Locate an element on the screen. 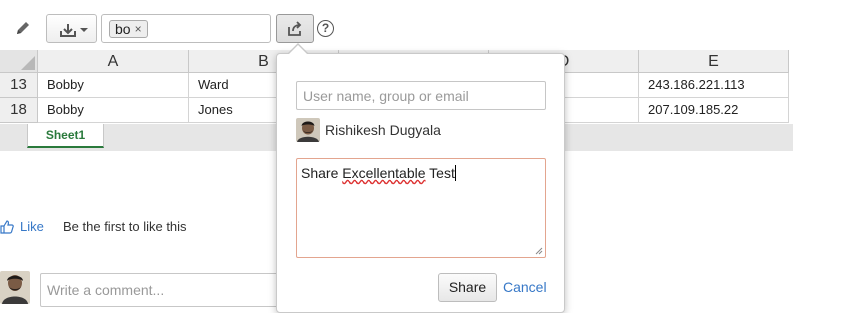  share-icon is located at coordinates (295, 28).